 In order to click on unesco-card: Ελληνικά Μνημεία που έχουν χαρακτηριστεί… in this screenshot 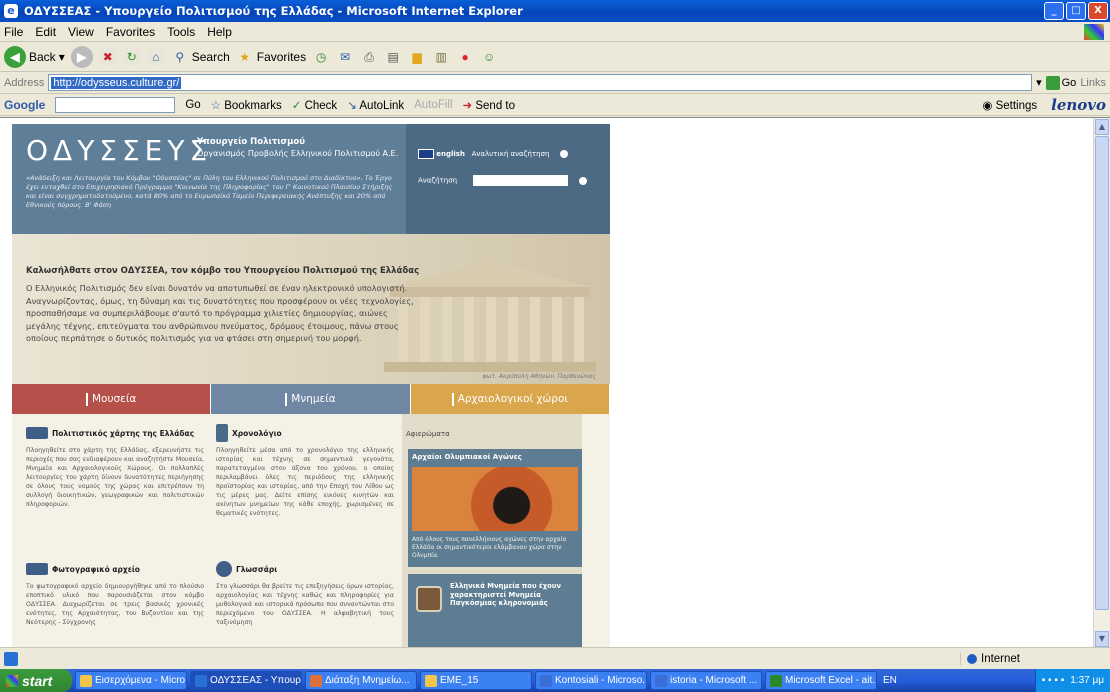, I will do `click(495, 611)`.